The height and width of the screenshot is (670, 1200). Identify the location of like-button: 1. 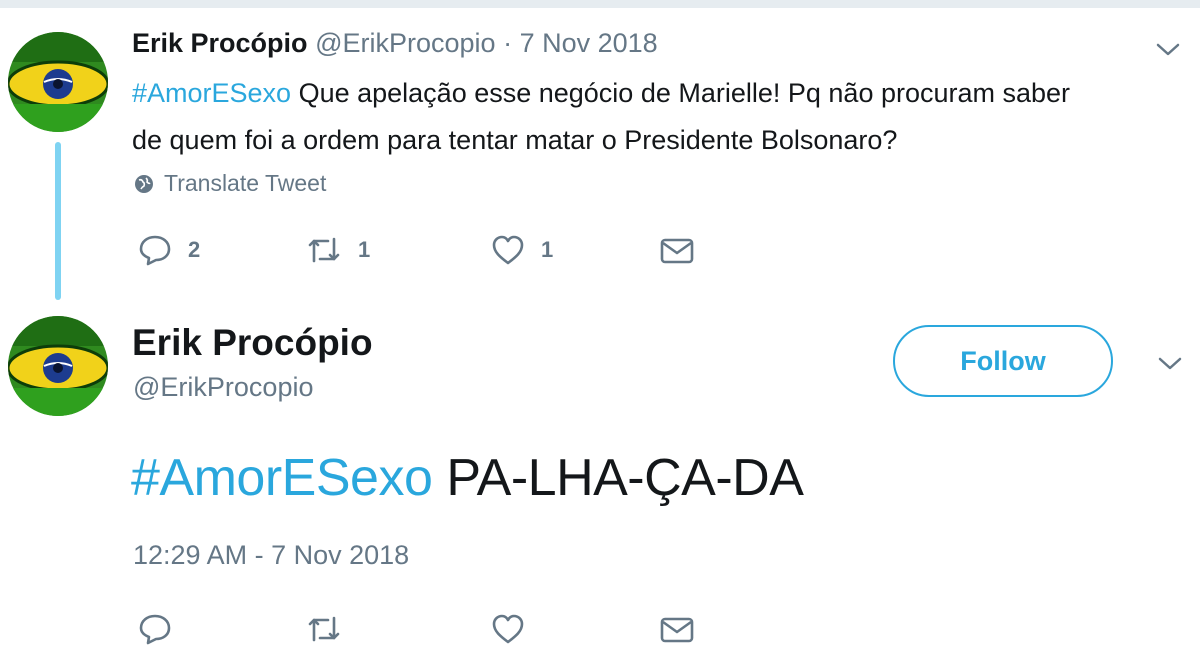
(575, 250).